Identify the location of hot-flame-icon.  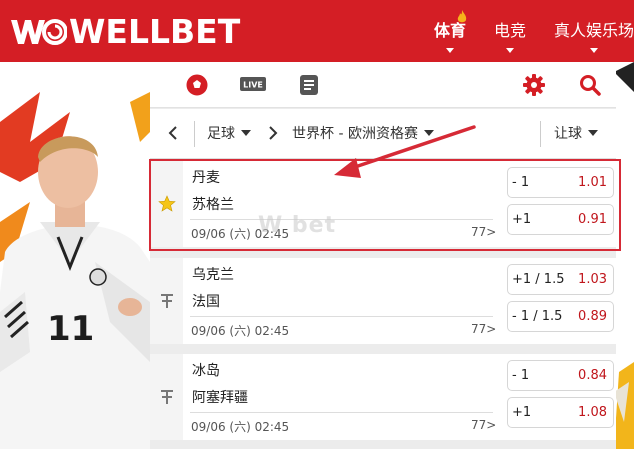
(462, 16).